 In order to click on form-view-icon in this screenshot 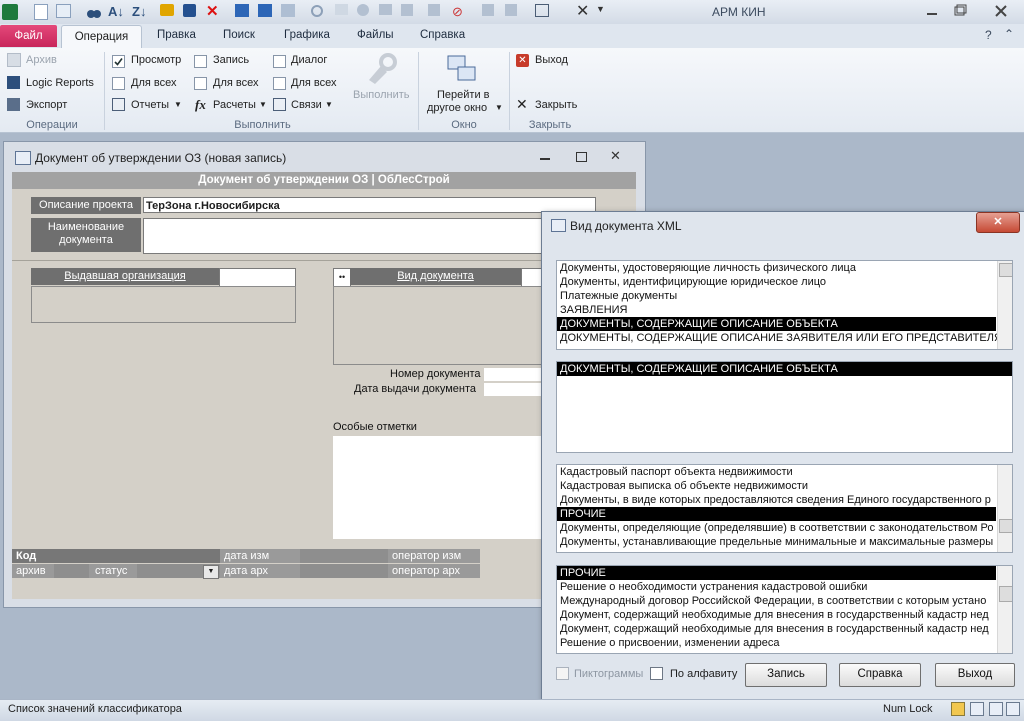, I will do `click(958, 709)`.